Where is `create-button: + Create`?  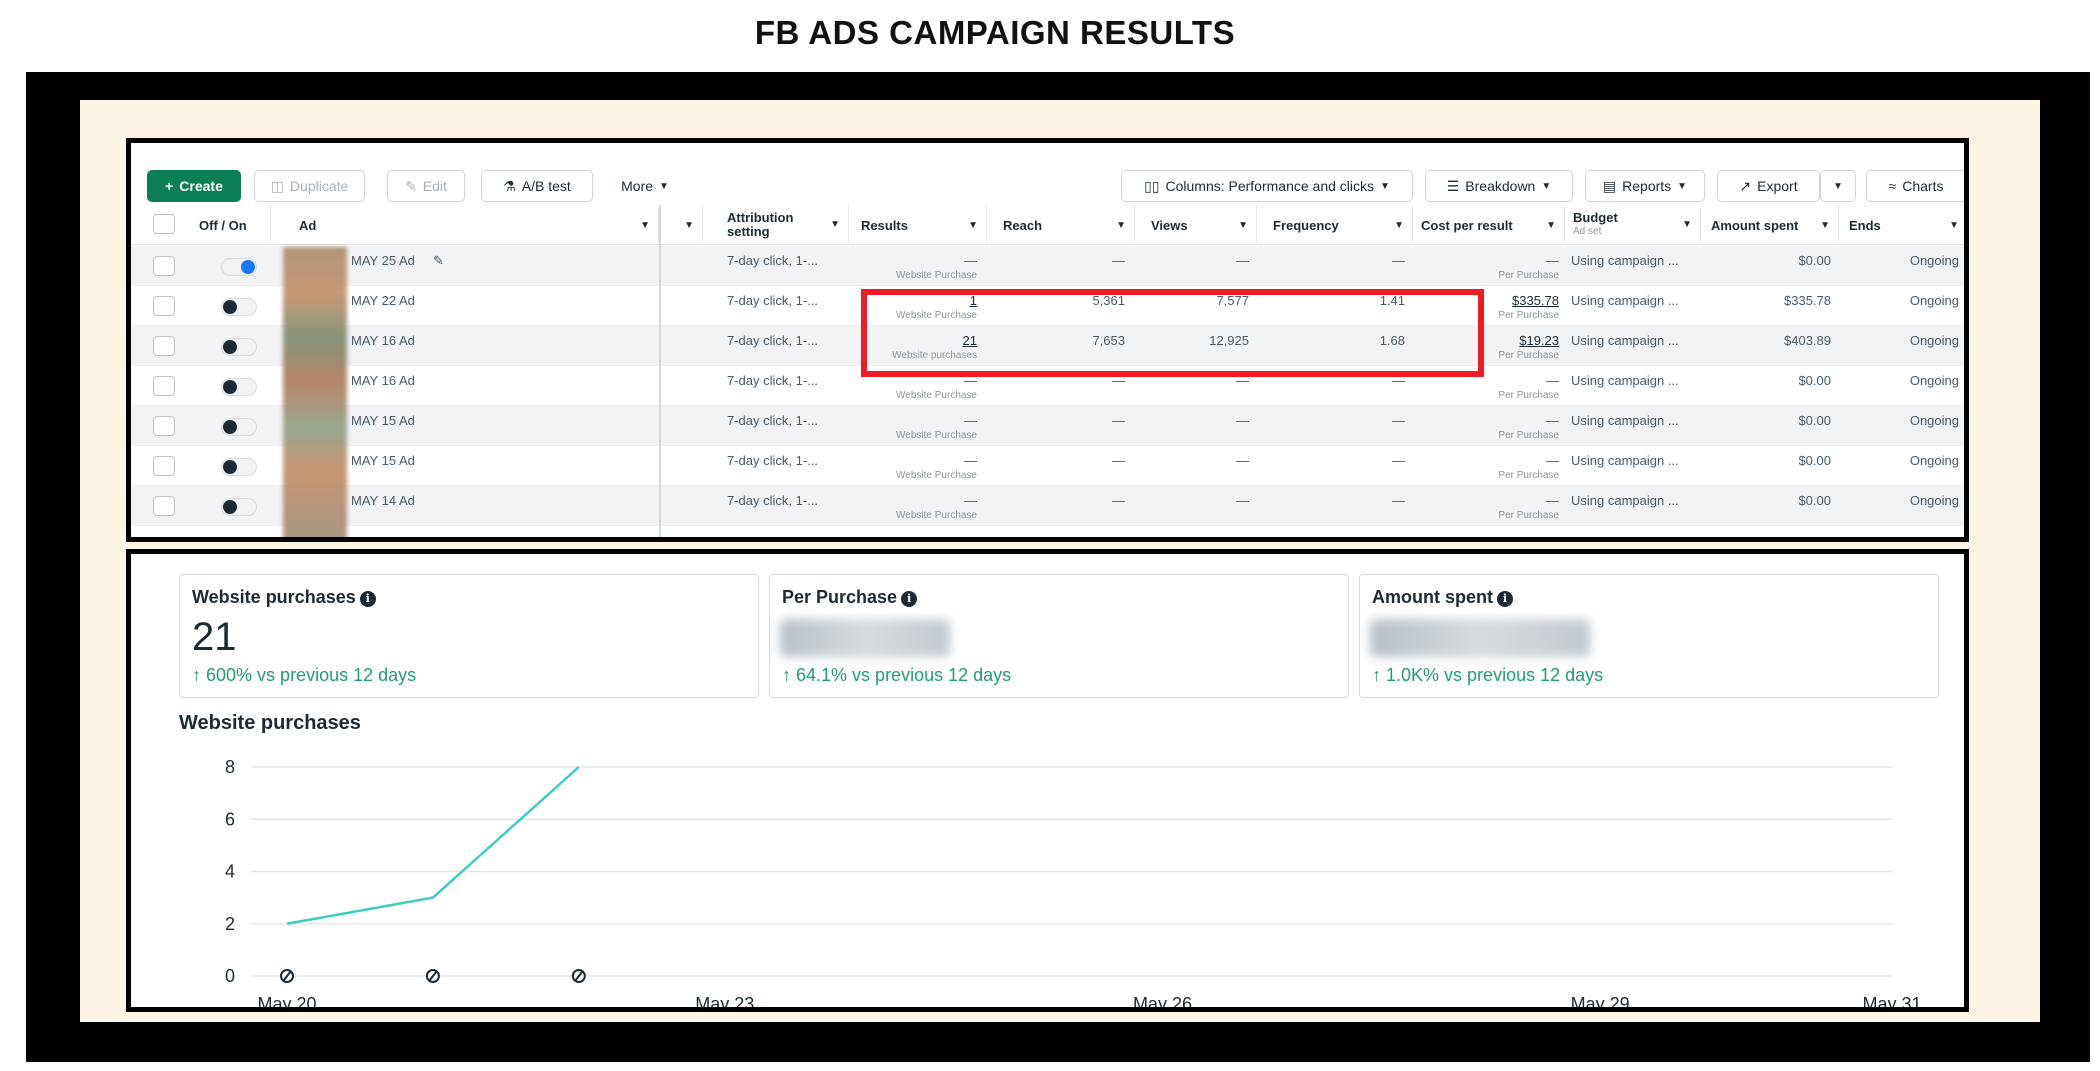 create-button: + Create is located at coordinates (194, 186).